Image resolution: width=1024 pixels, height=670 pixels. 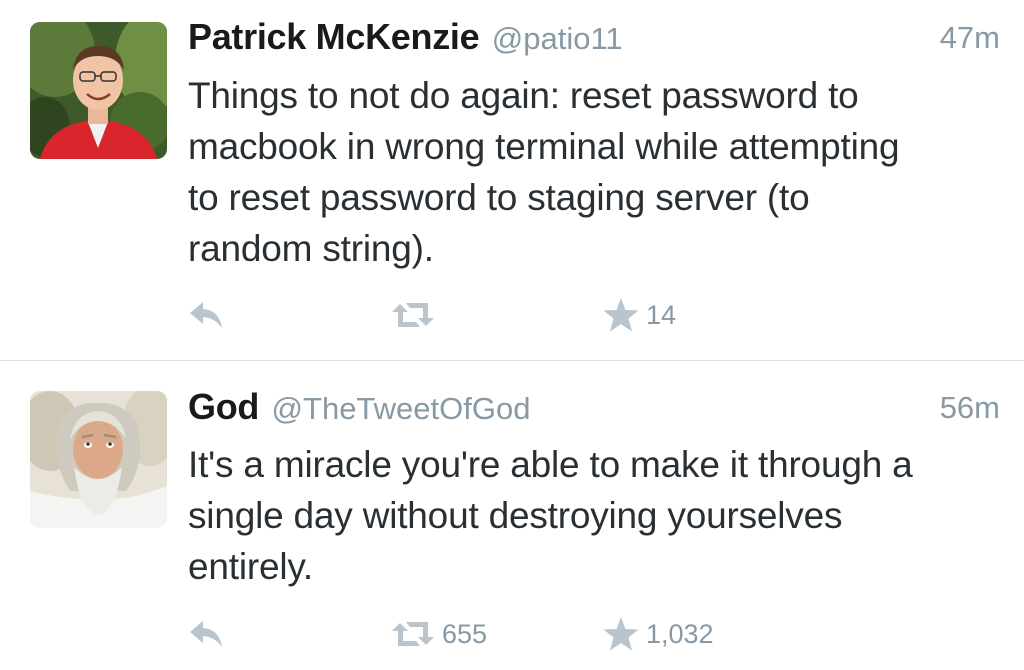 I want to click on author-handle: @patio11, so click(x=557, y=38).